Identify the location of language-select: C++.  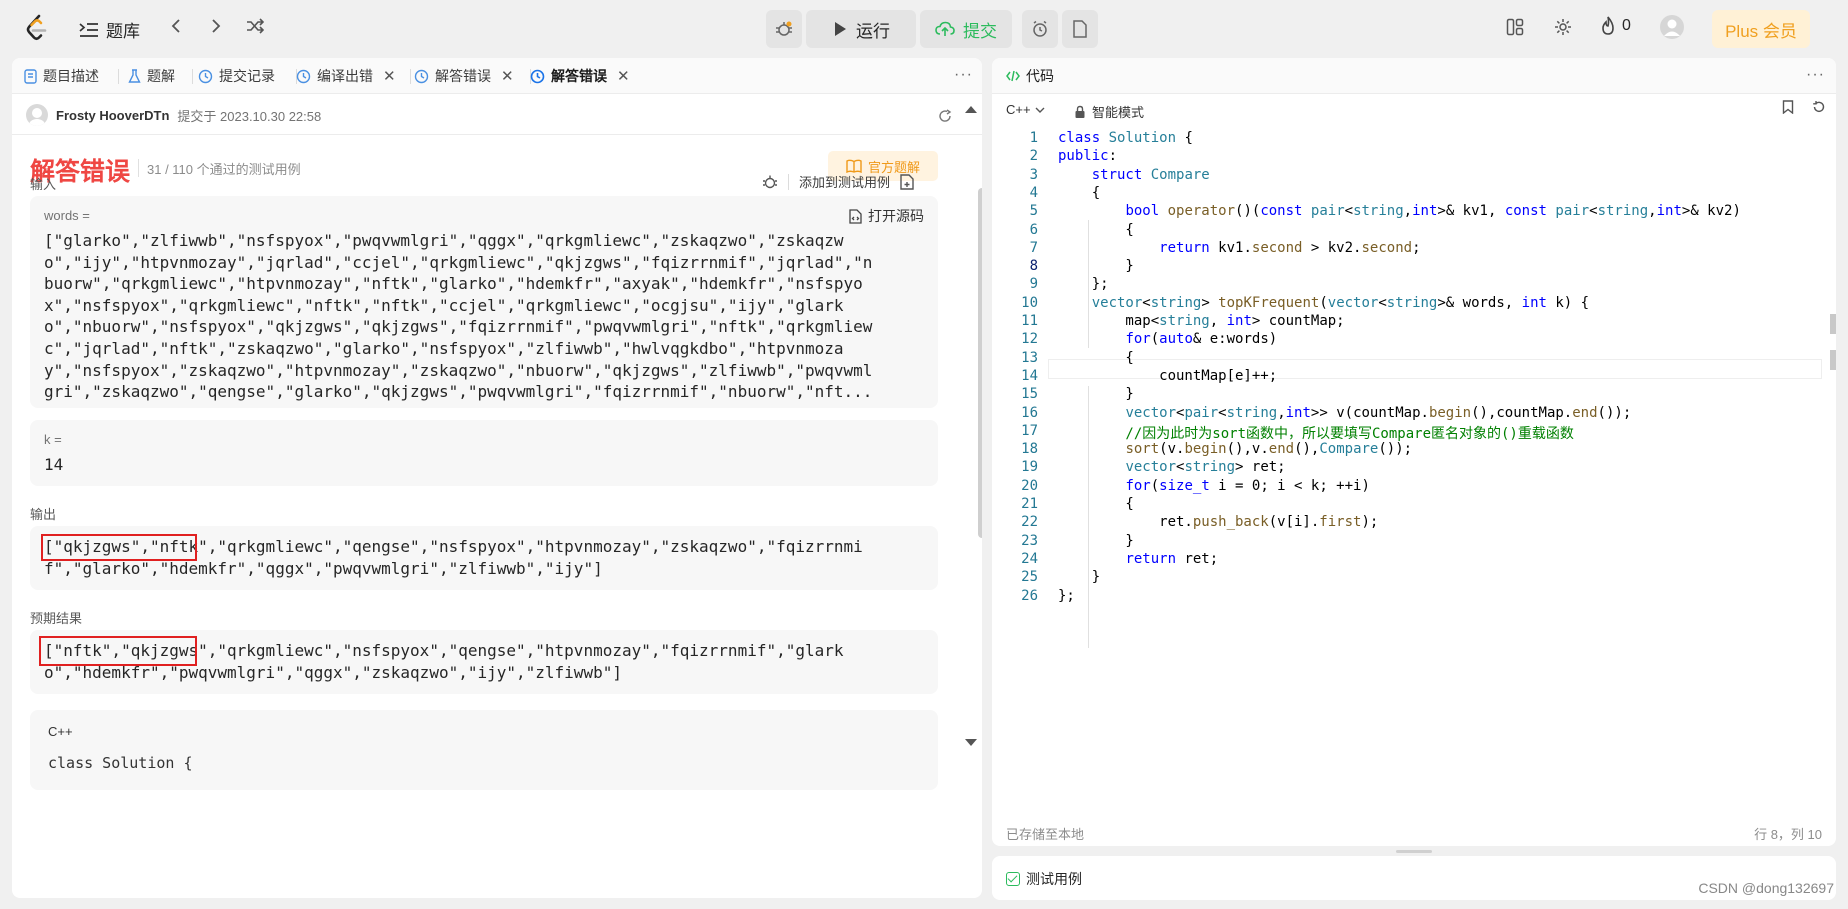
(1025, 109).